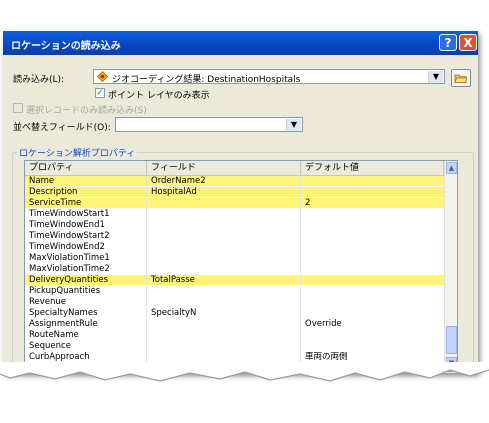  What do you see at coordinates (86, 357) in the screenshot?
I see `property-cell: CurbApproach` at bounding box center [86, 357].